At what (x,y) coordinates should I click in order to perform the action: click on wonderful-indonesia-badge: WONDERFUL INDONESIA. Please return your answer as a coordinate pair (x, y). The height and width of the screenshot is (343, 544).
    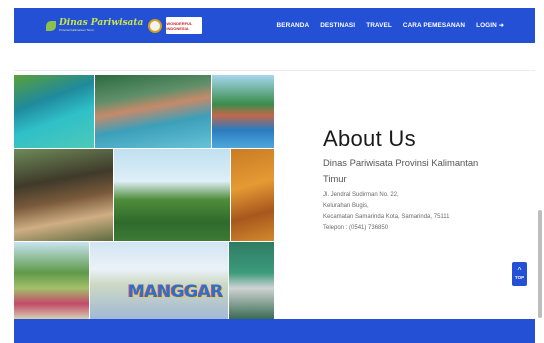
    Looking at the image, I should click on (184, 25).